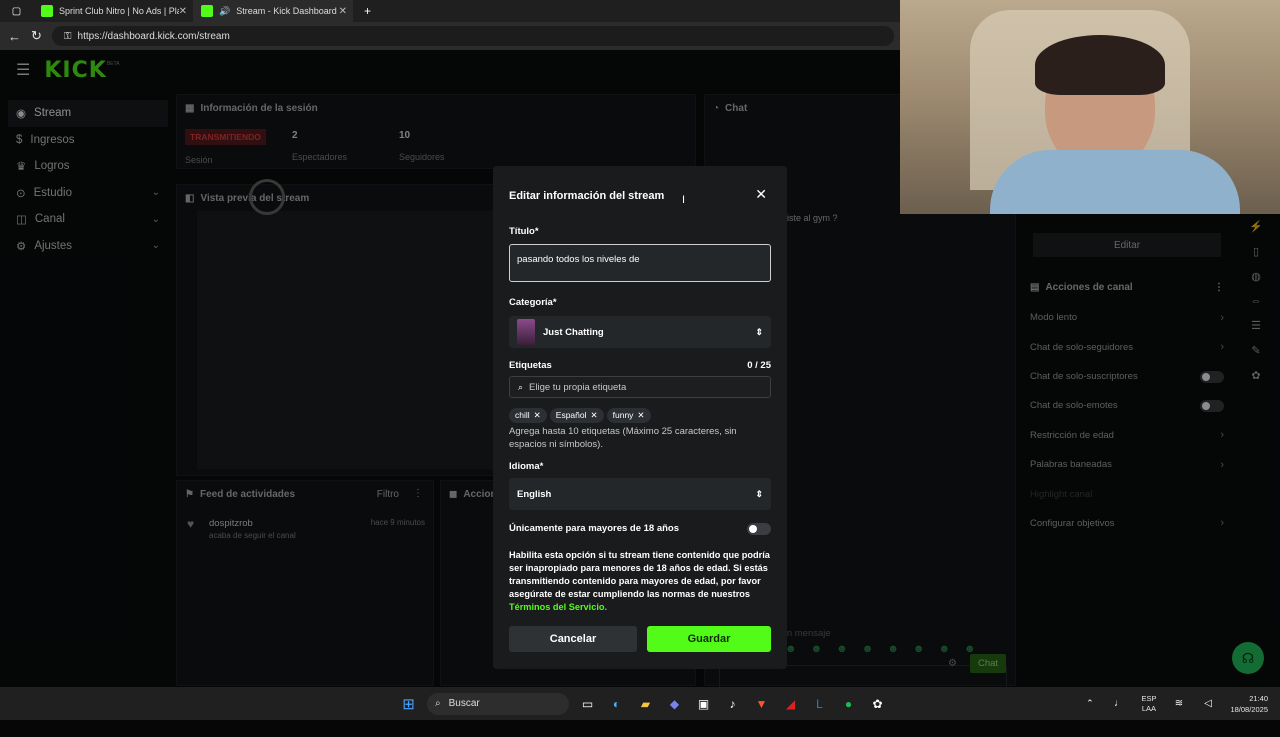 Image resolution: width=1280 pixels, height=737 pixels. Describe the element at coordinates (153, 36) in the screenshot. I see `url-text: https://dashboard.kick.com/stream` at that location.